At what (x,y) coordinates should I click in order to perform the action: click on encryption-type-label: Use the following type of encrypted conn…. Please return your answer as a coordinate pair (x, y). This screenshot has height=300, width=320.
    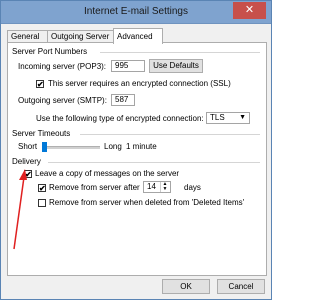
    Looking at the image, I should click on (120, 118).